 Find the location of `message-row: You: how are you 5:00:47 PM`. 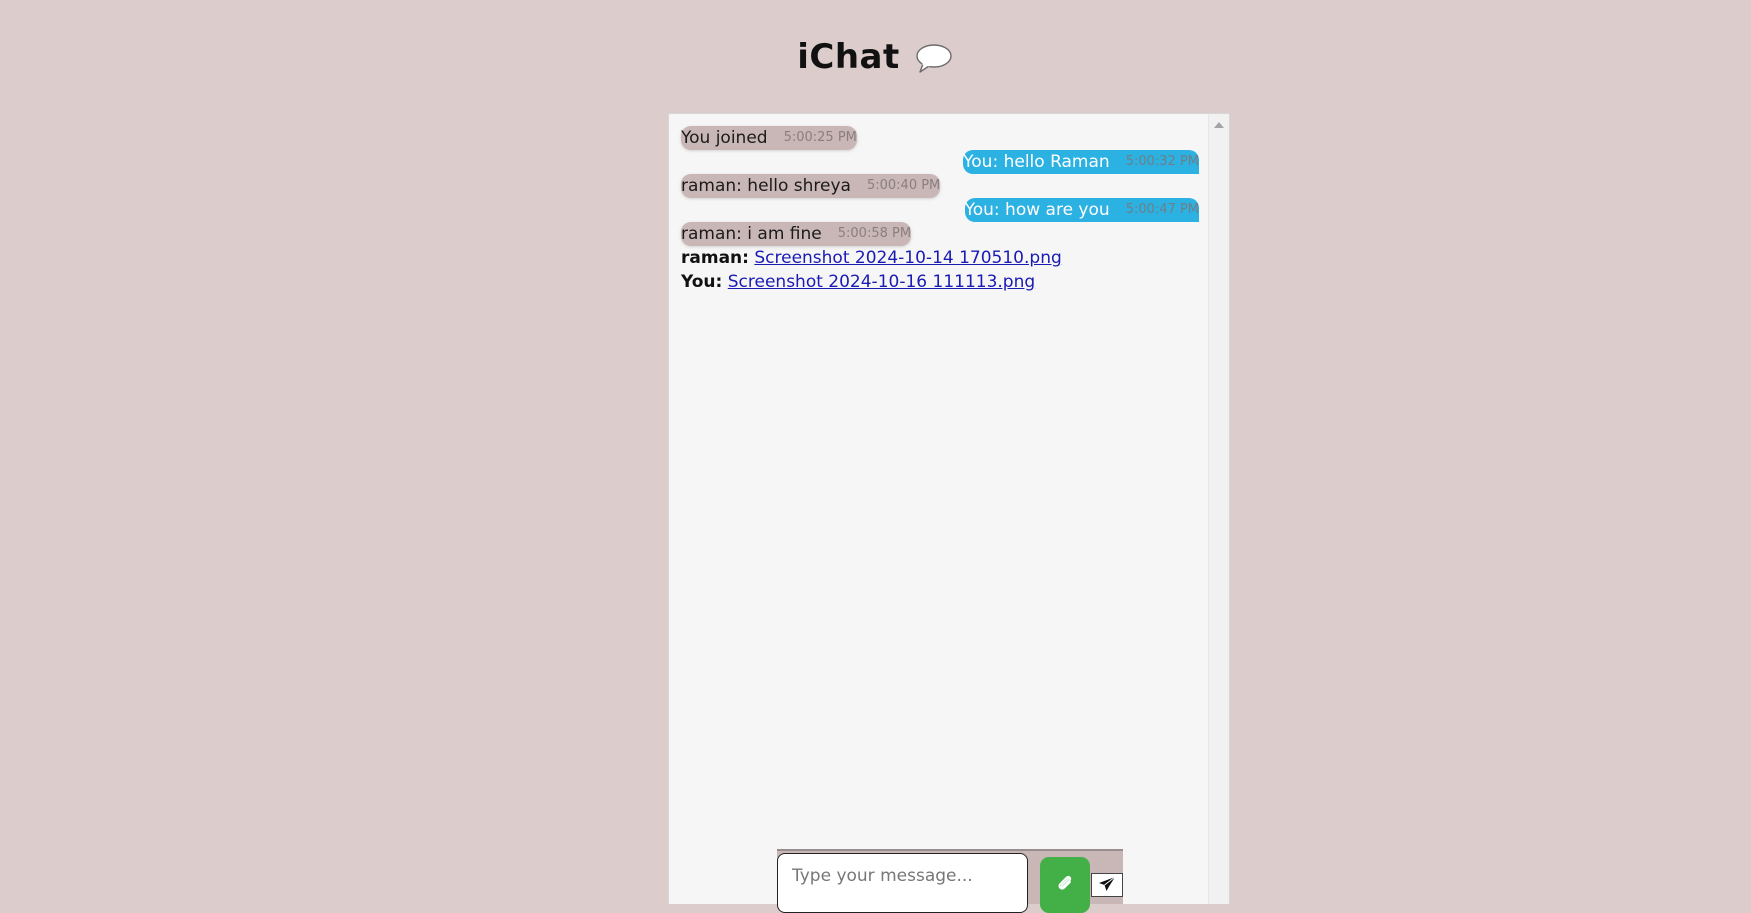

message-row: You: how are you 5:00:47 PM is located at coordinates (940, 210).